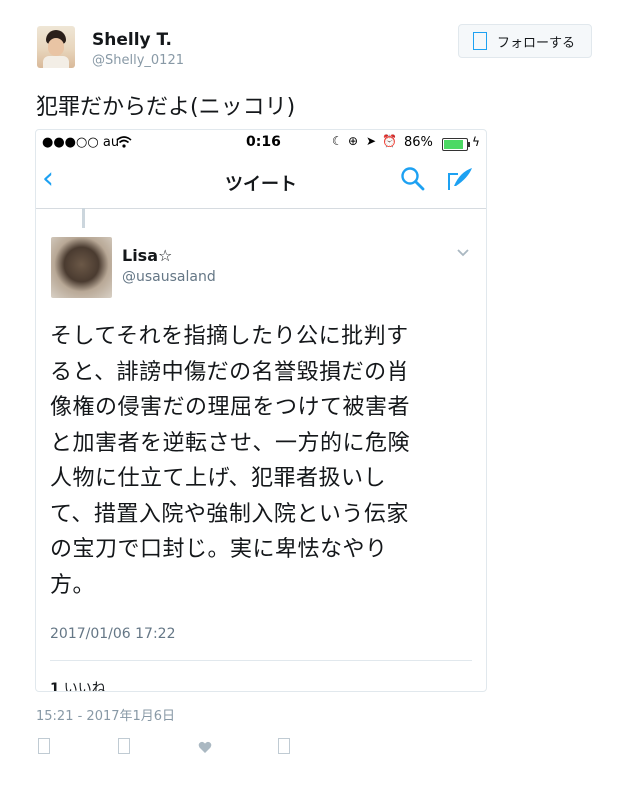 The image size is (626, 785). What do you see at coordinates (44, 746) in the screenshot?
I see `reply-icon` at bounding box center [44, 746].